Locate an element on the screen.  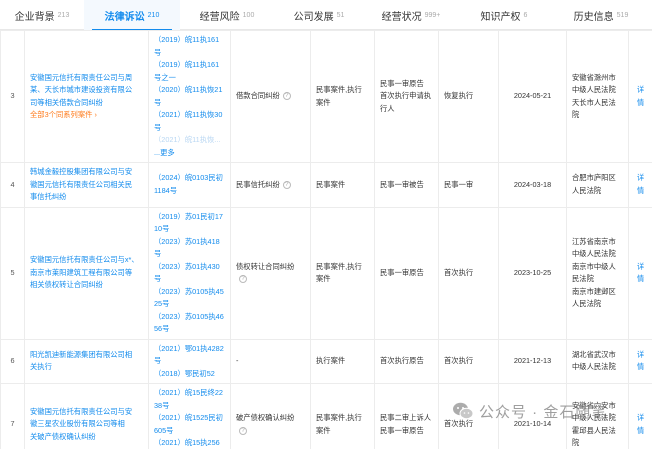
role-text: 行人 is located at coordinates (387, 108).